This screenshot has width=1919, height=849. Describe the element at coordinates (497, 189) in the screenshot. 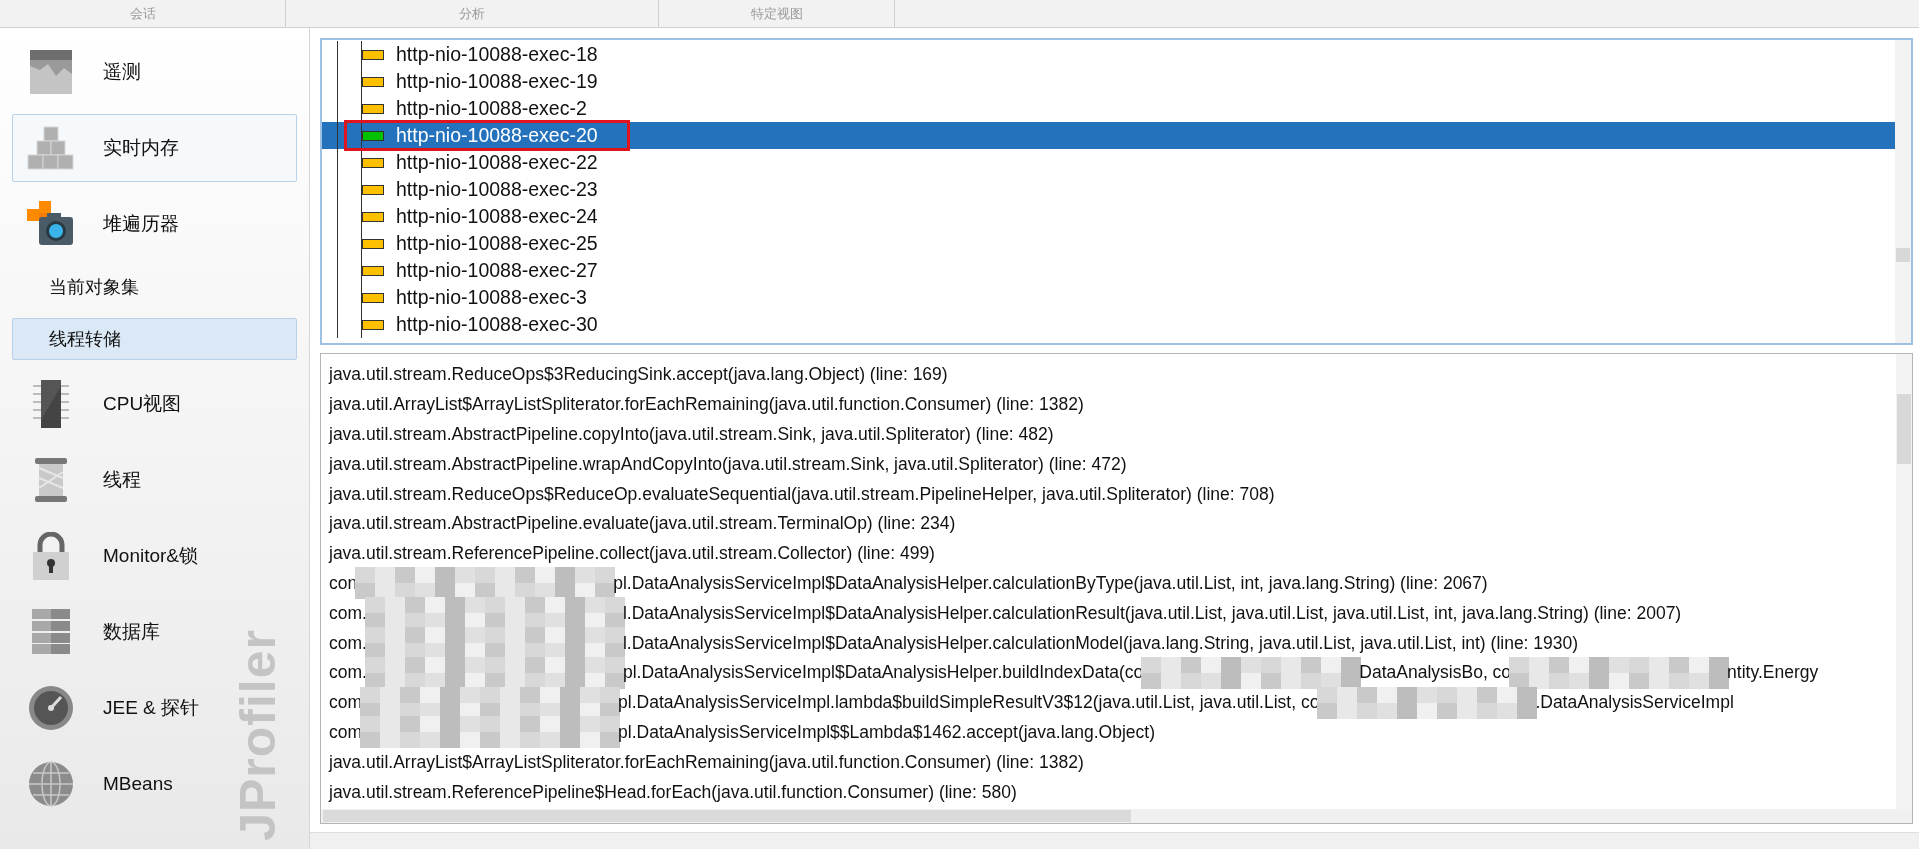

I see `thread-name: http-nio-10088-exec-23` at that location.